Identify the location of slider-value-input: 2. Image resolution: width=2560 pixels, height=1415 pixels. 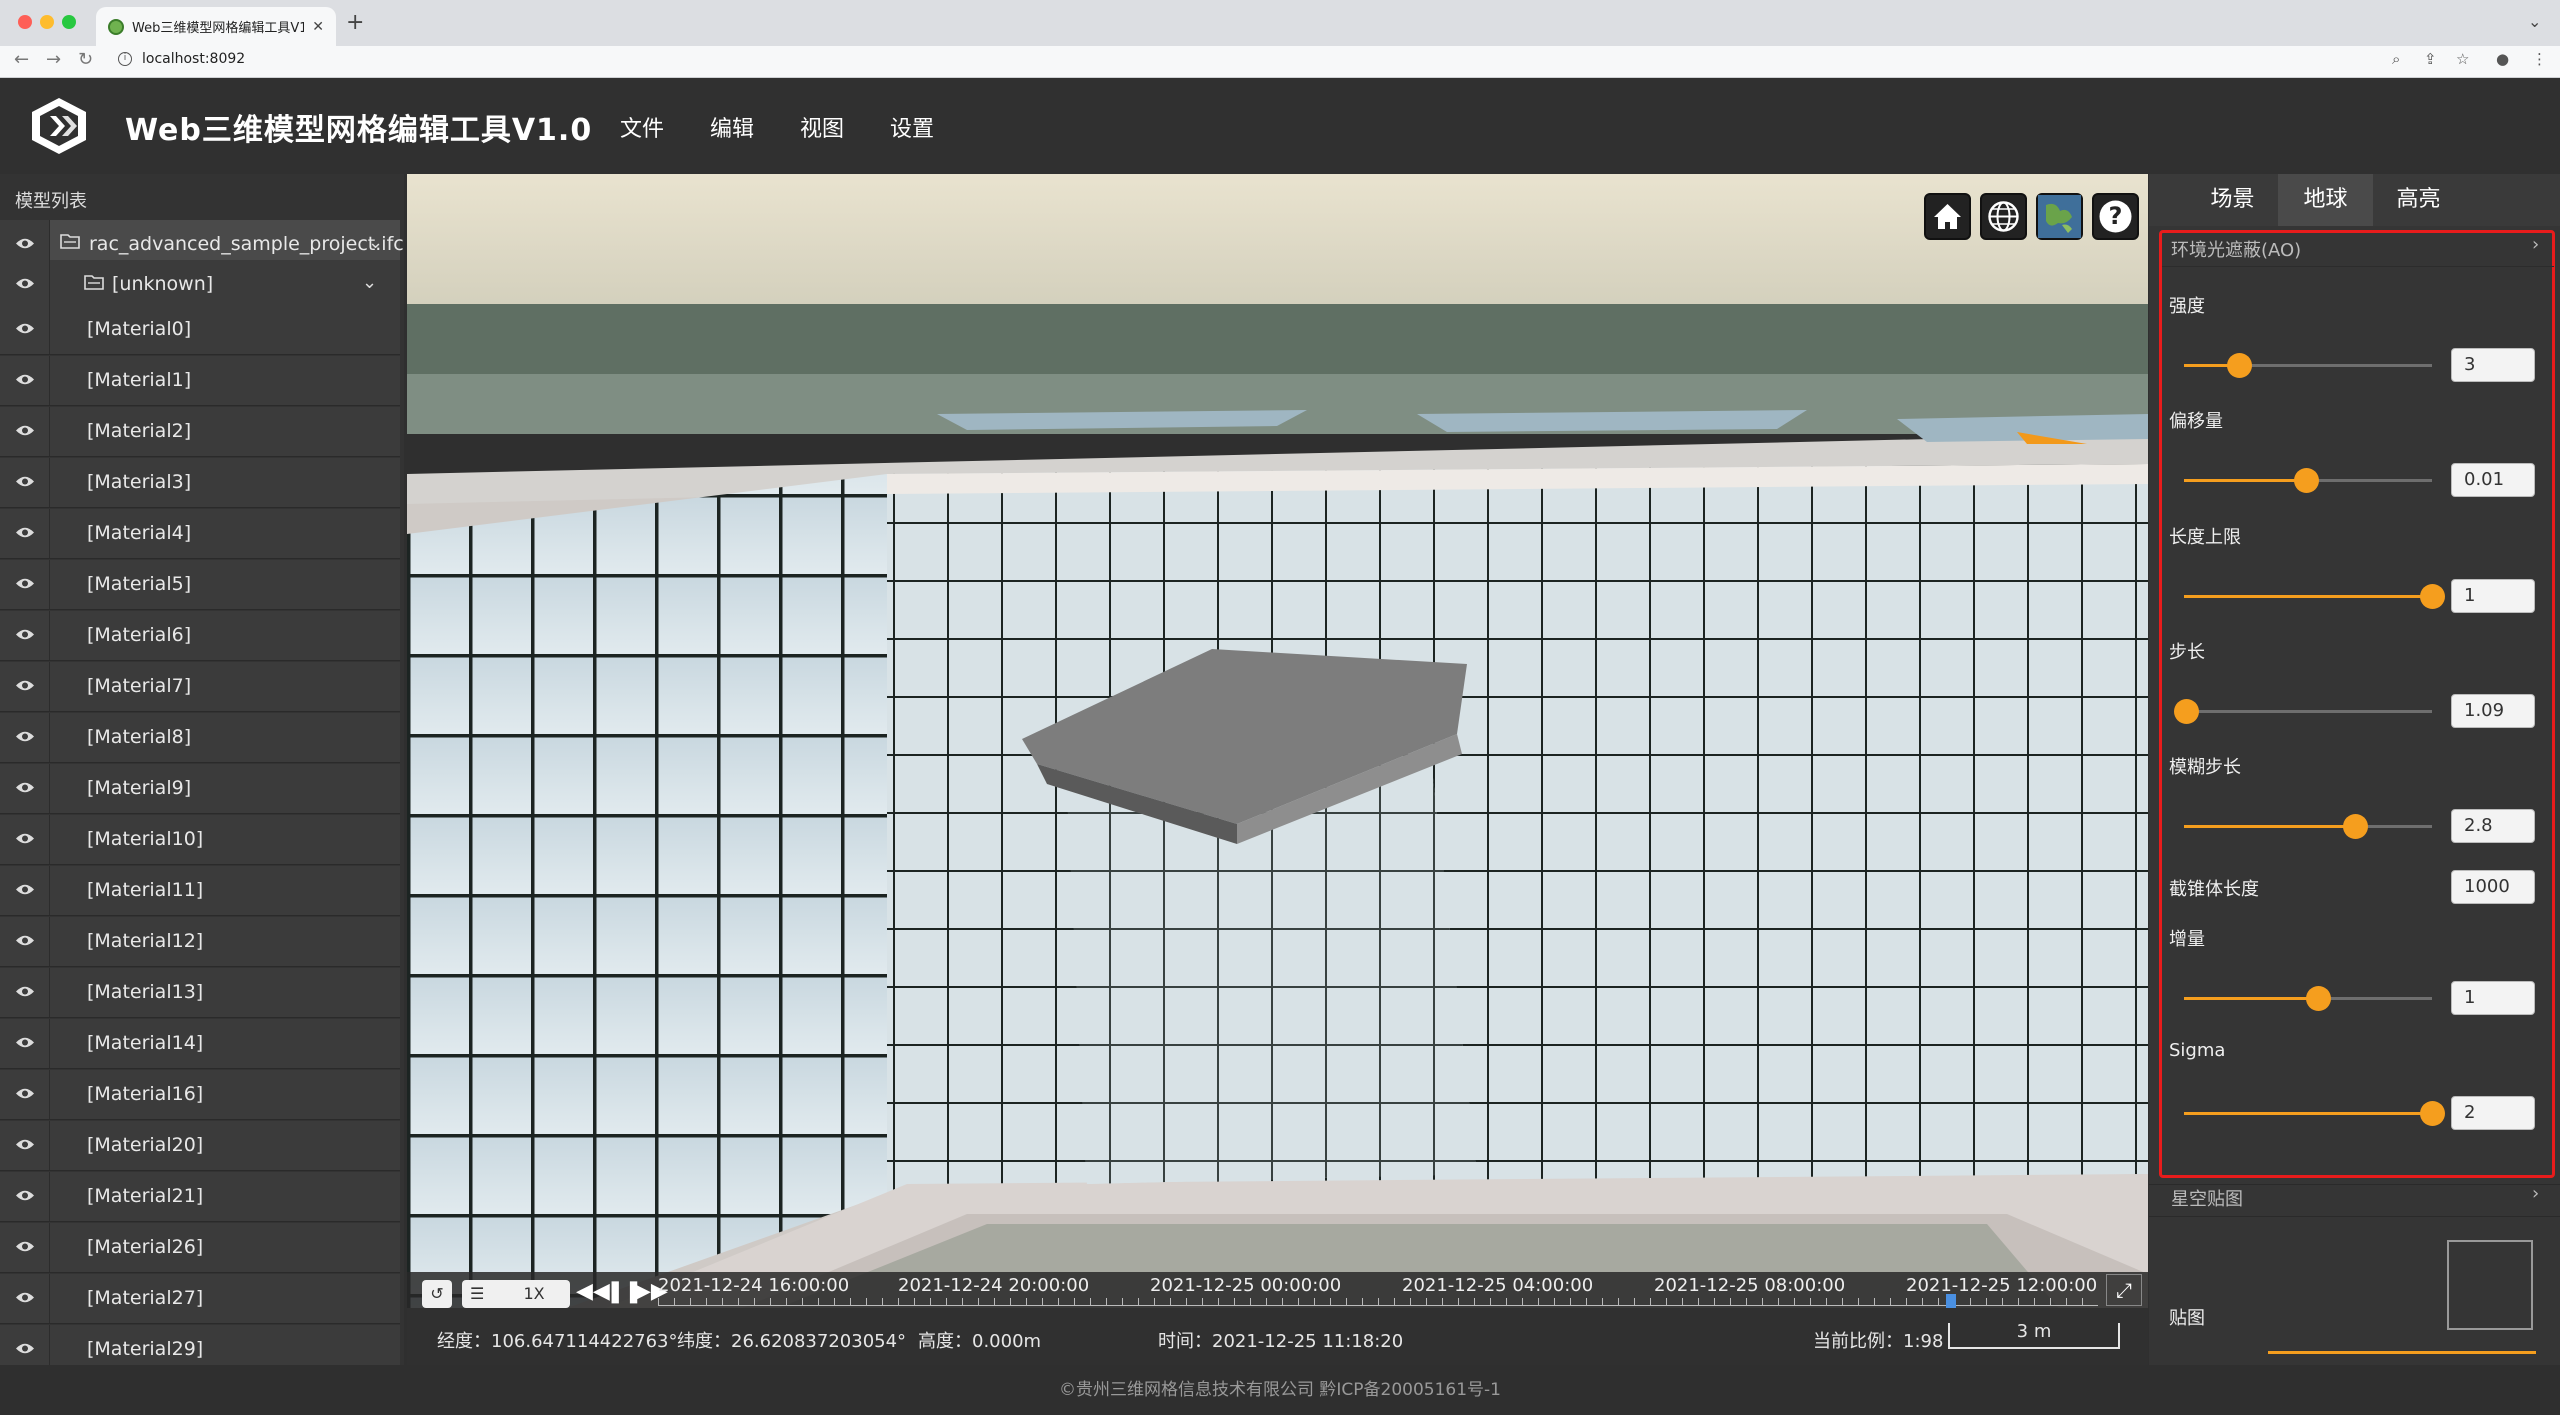
(2493, 1113).